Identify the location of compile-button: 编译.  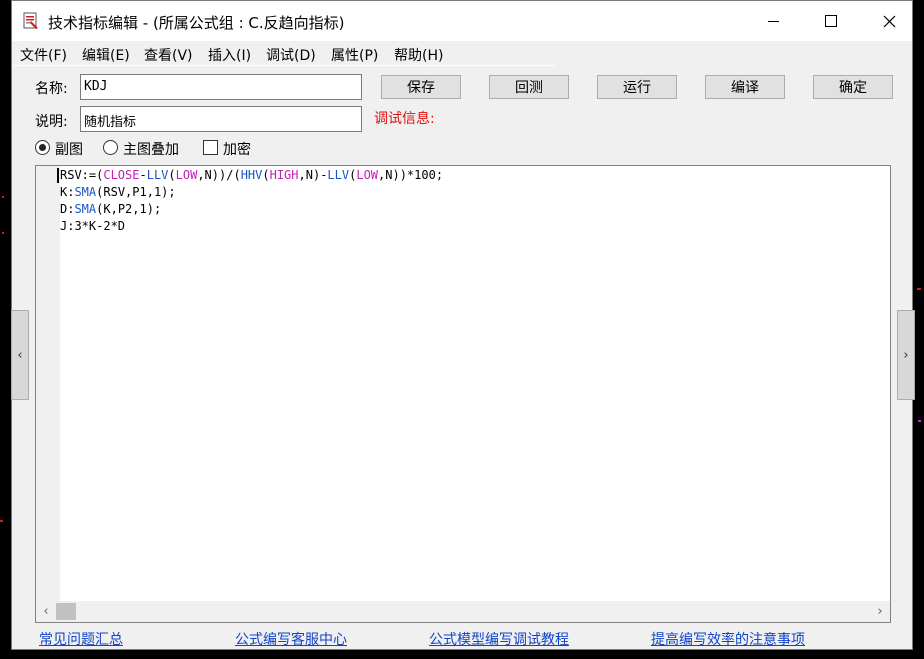
(745, 87).